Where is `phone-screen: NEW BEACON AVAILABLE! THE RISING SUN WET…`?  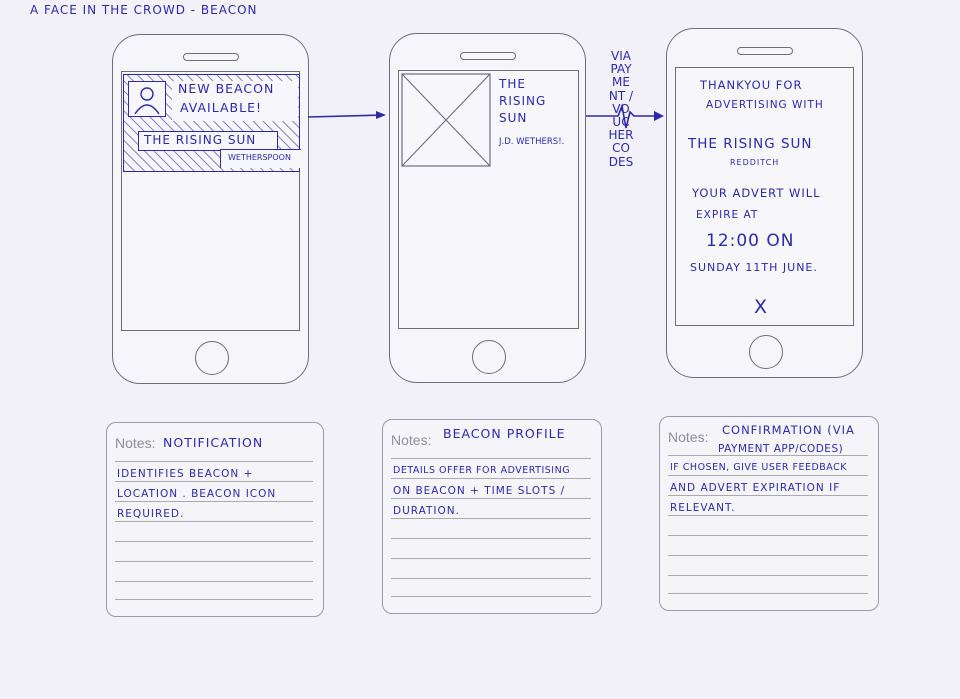
phone-screen: NEW BEACON AVAILABLE! THE RISING SUN WET… is located at coordinates (211, 201).